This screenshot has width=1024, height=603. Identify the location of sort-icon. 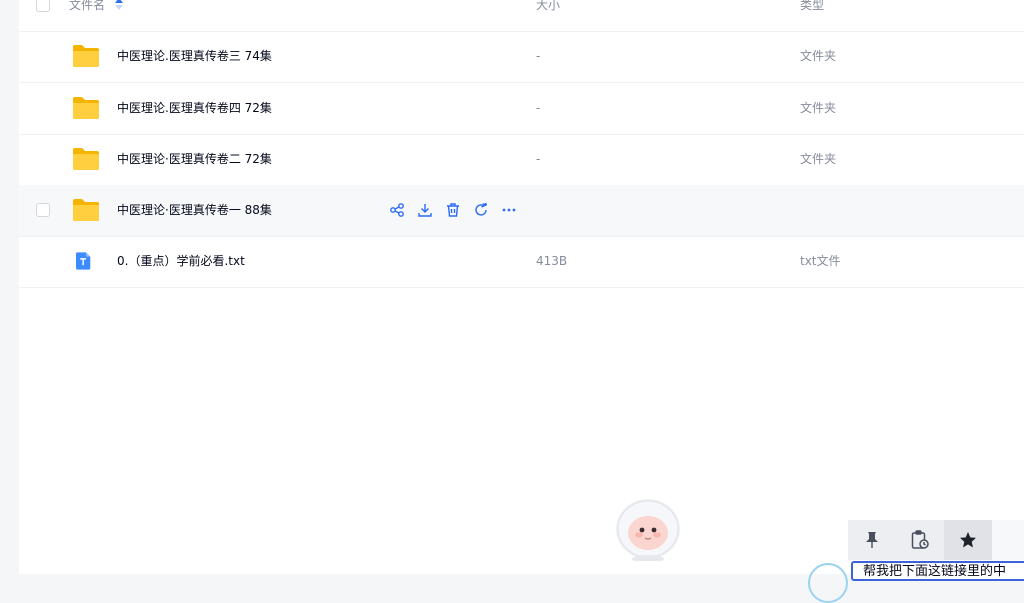
(118, 9).